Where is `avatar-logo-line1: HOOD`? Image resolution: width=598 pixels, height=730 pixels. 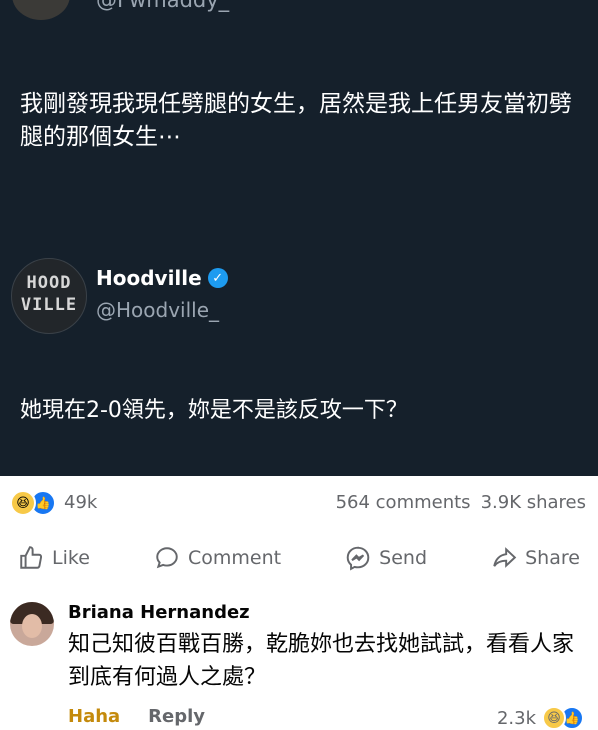 avatar-logo-line1: HOOD is located at coordinates (49, 283).